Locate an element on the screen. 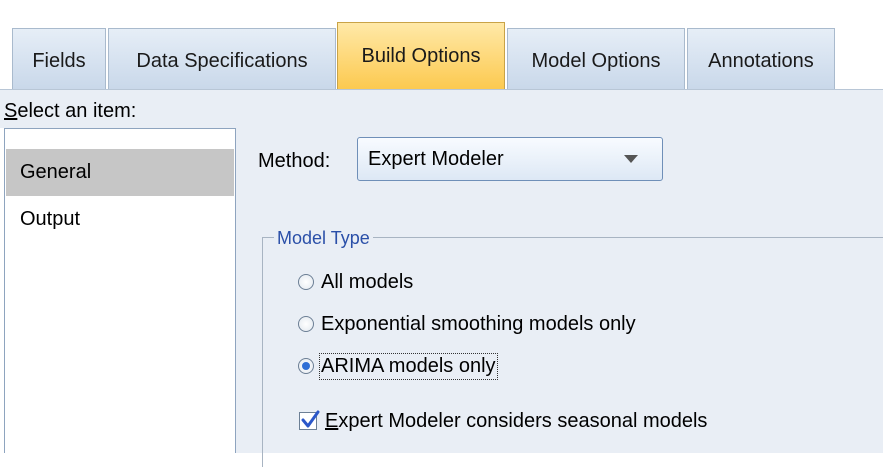 This screenshot has width=883, height=467. tab-build-options-label: Build Options is located at coordinates (421, 56).